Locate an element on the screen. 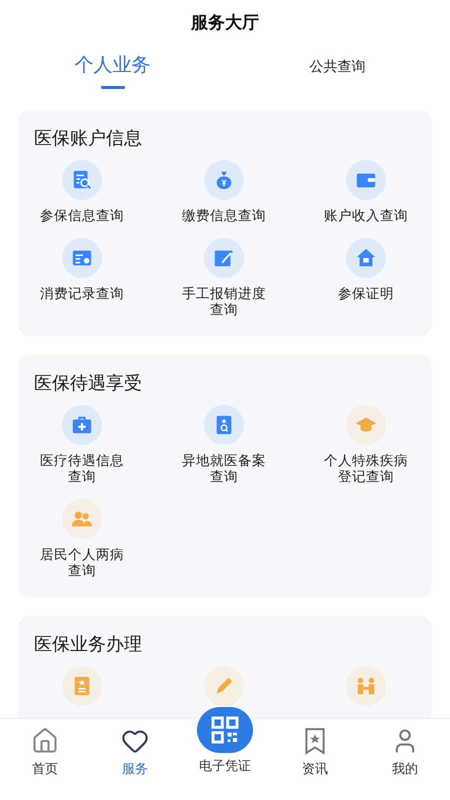 This screenshot has height=800, width=450. qr-code-button is located at coordinates (225, 730).